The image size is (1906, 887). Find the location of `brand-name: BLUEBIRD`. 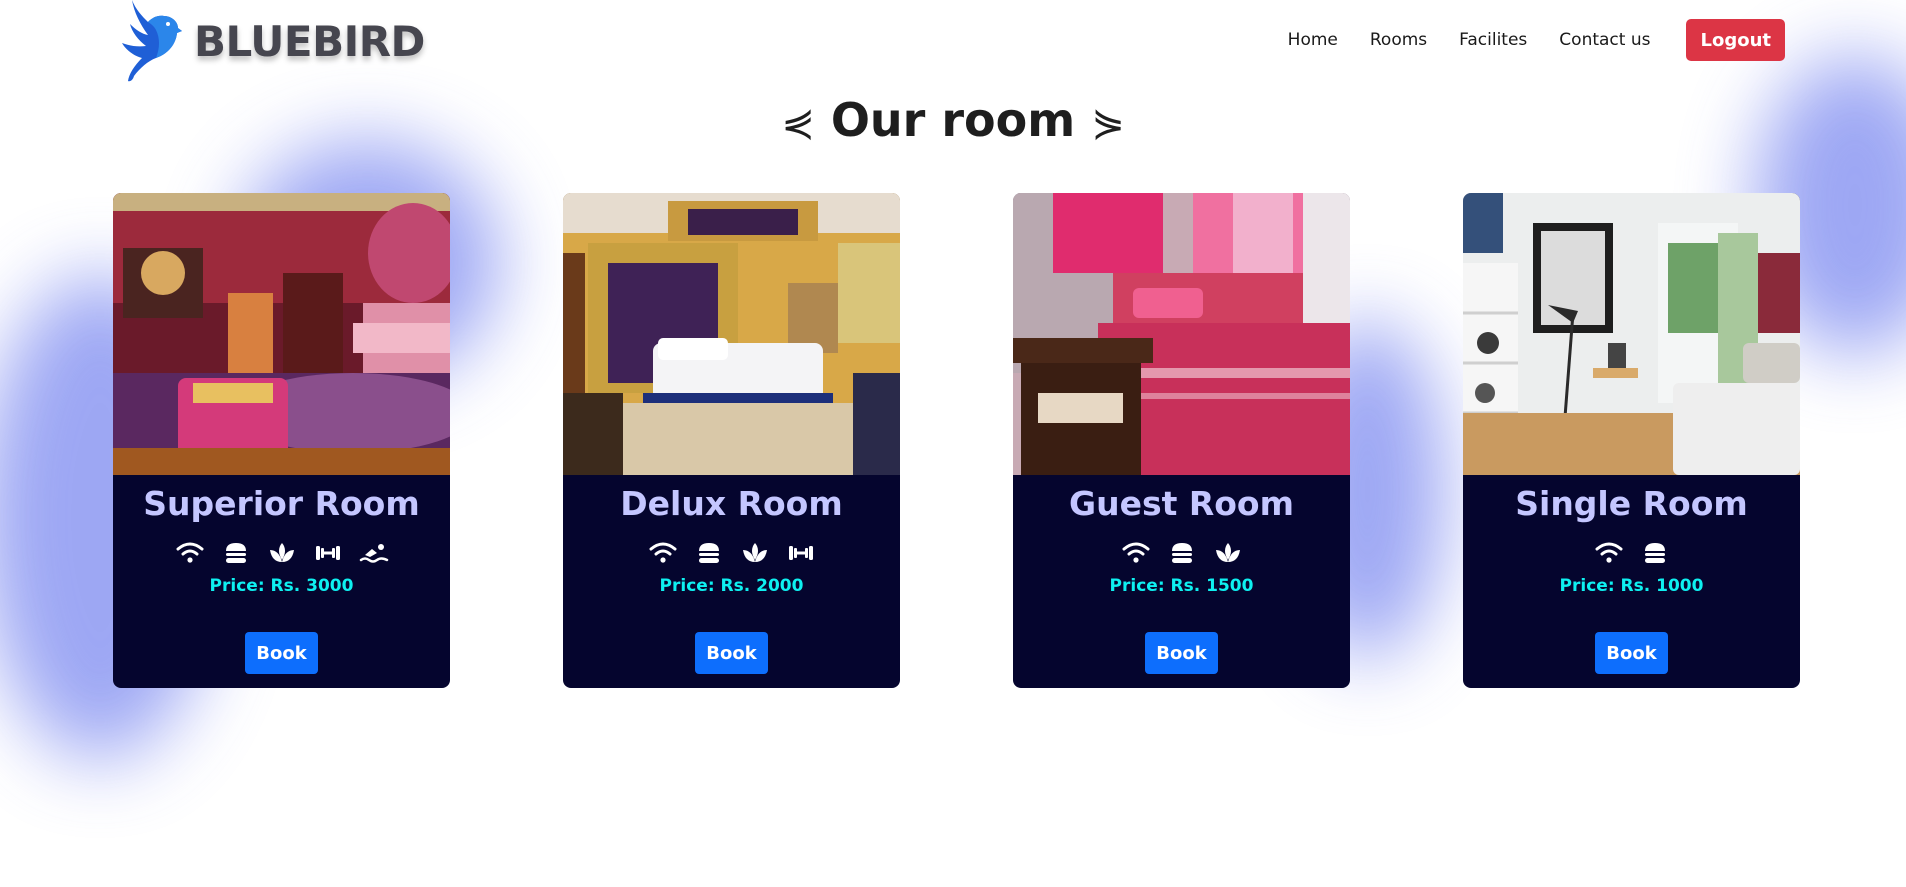

brand-name: BLUEBIRD is located at coordinates (309, 41).